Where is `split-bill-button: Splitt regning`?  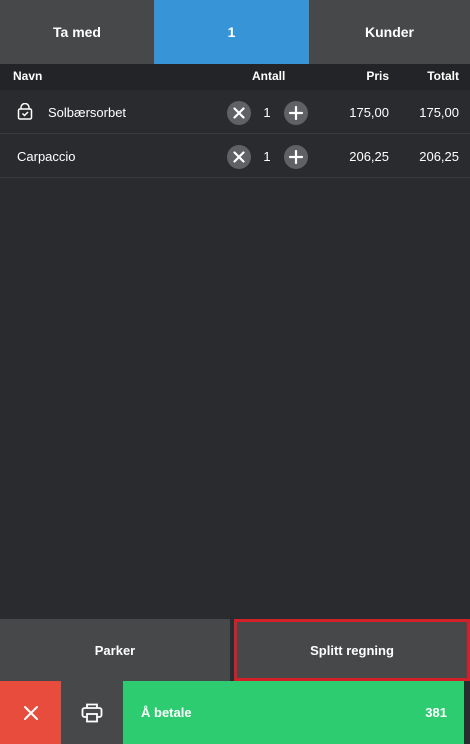 split-bill-button: Splitt regning is located at coordinates (352, 650).